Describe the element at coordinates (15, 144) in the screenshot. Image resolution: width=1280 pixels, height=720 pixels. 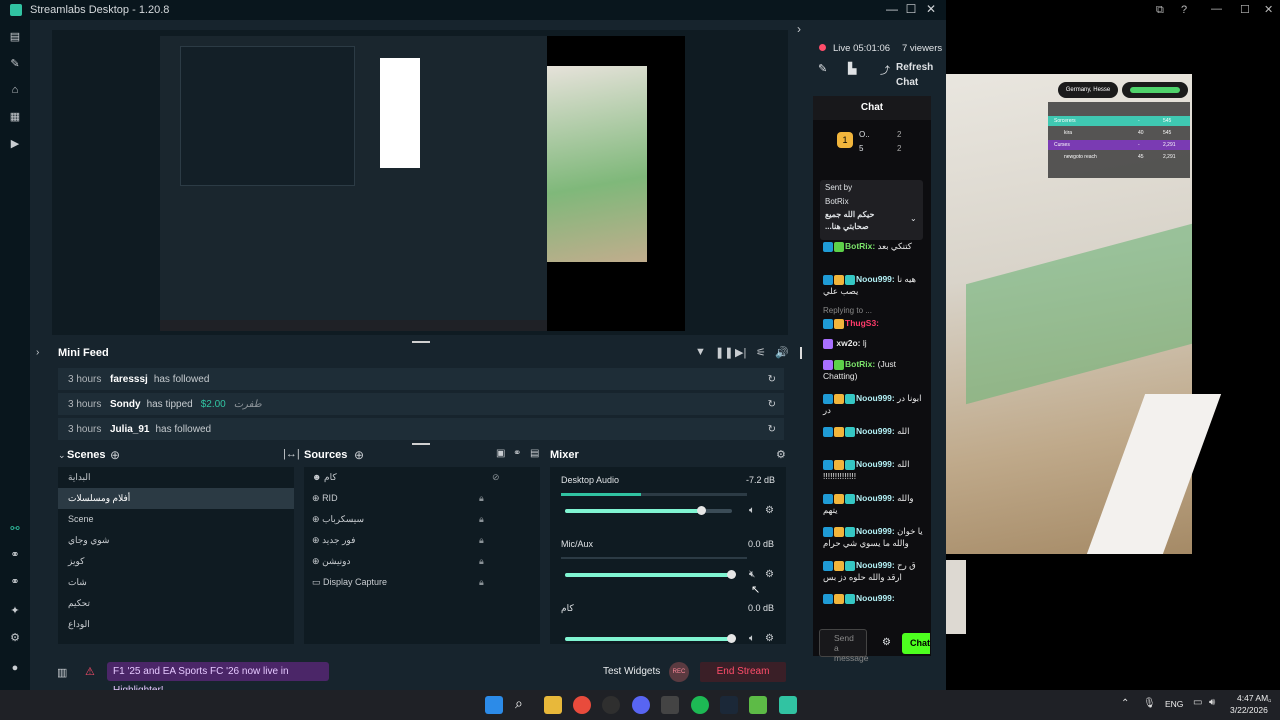
I see `play-icon: ▶` at that location.